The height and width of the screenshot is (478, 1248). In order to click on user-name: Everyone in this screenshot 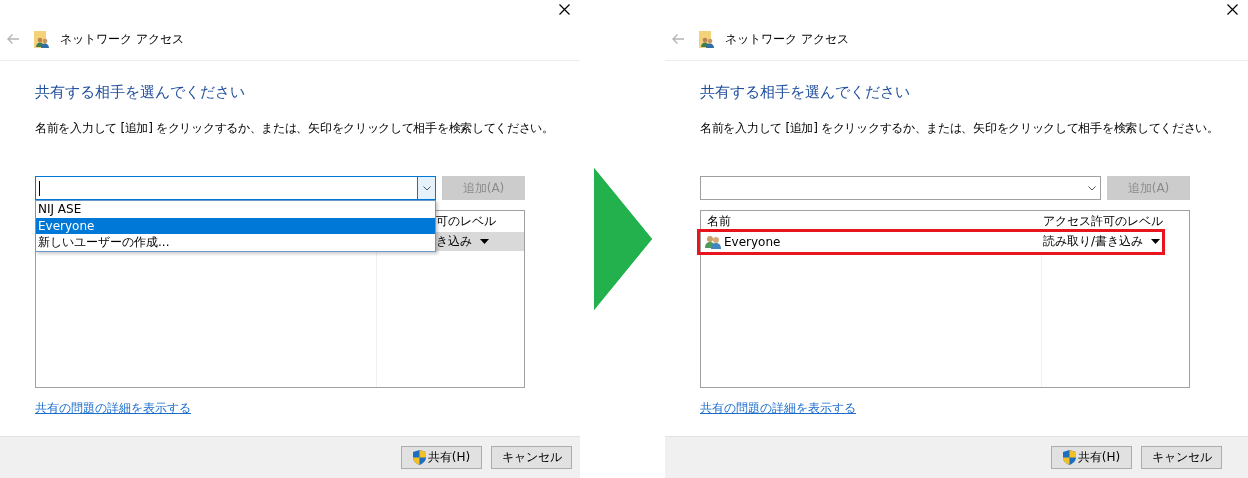, I will do `click(752, 241)`.